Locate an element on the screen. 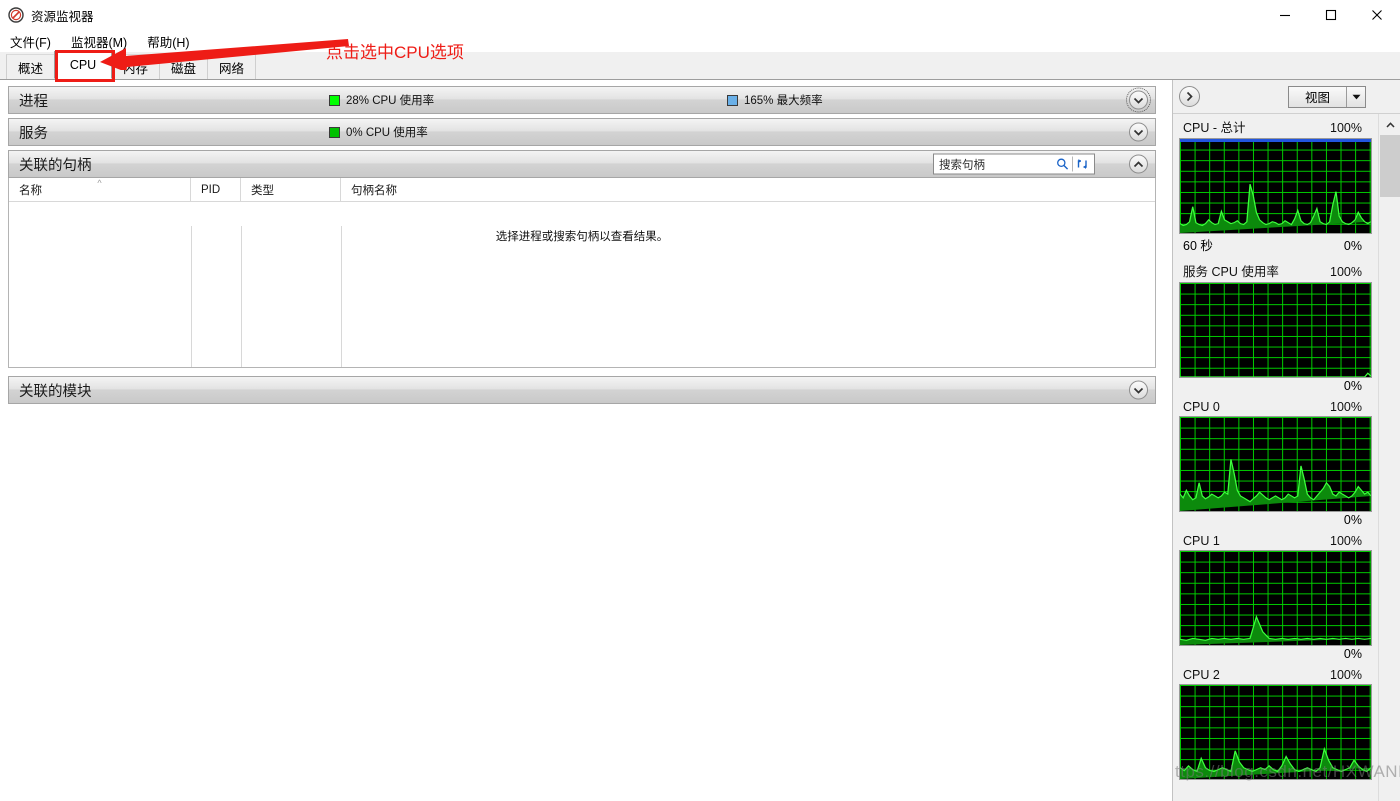 This screenshot has height=801, width=1400. view-button-label: 视图 is located at coordinates (1317, 98).